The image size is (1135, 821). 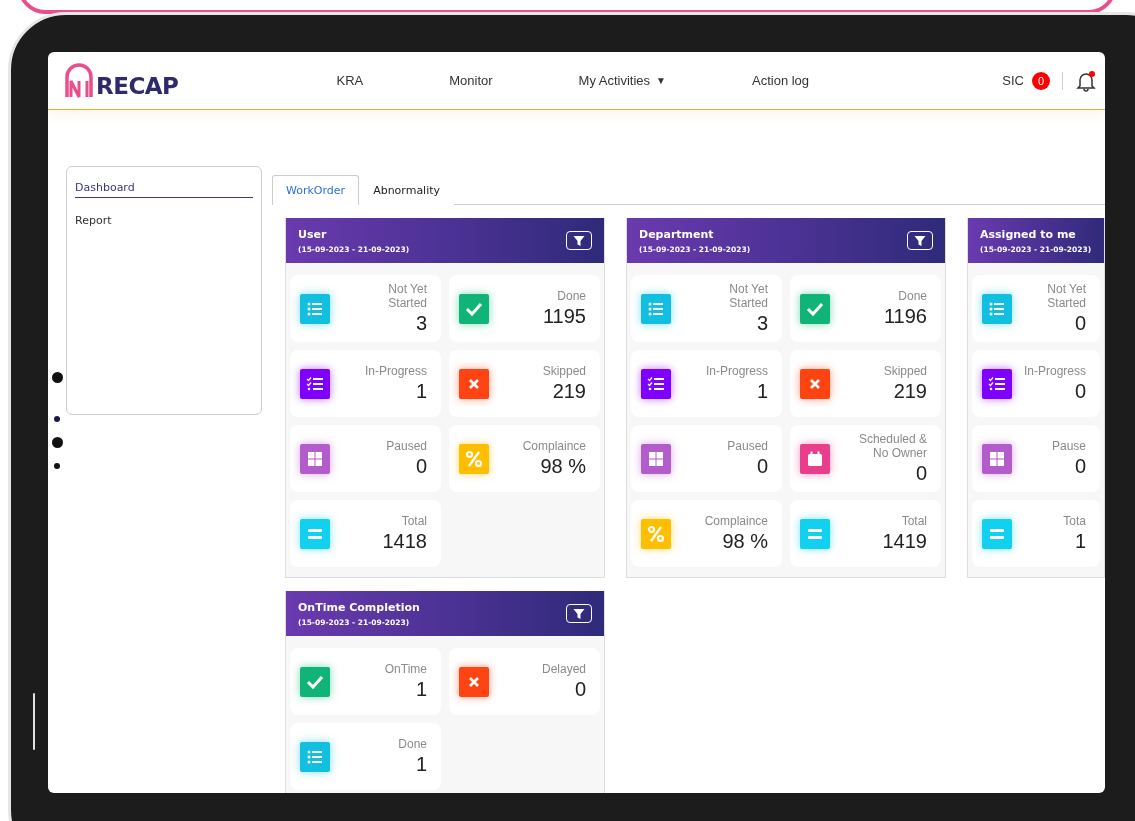 I want to click on stat-value: 1418, so click(x=404, y=541).